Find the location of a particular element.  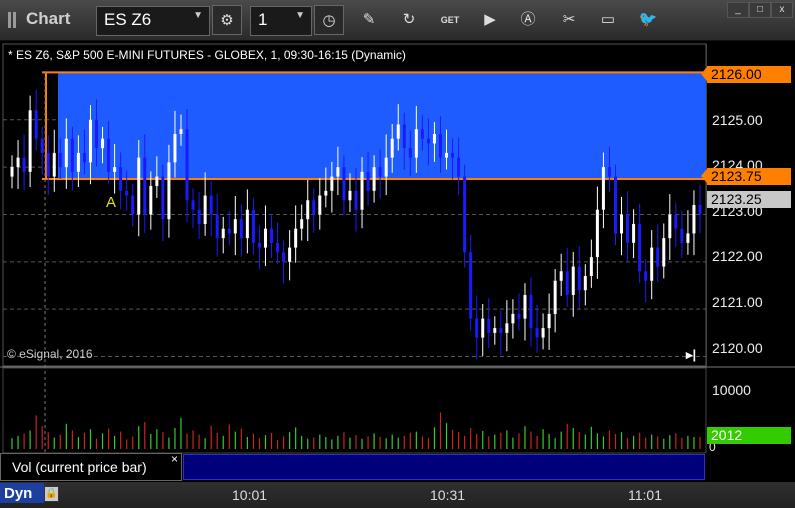

clock-icon: ◷ is located at coordinates (329, 20).